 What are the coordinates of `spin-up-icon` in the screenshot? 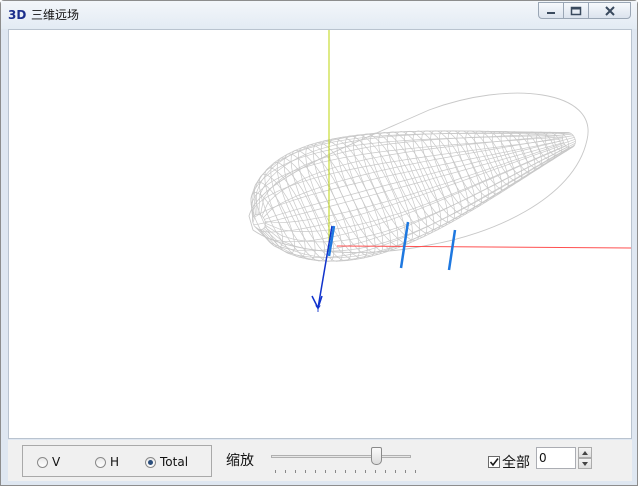 It's located at (585, 452).